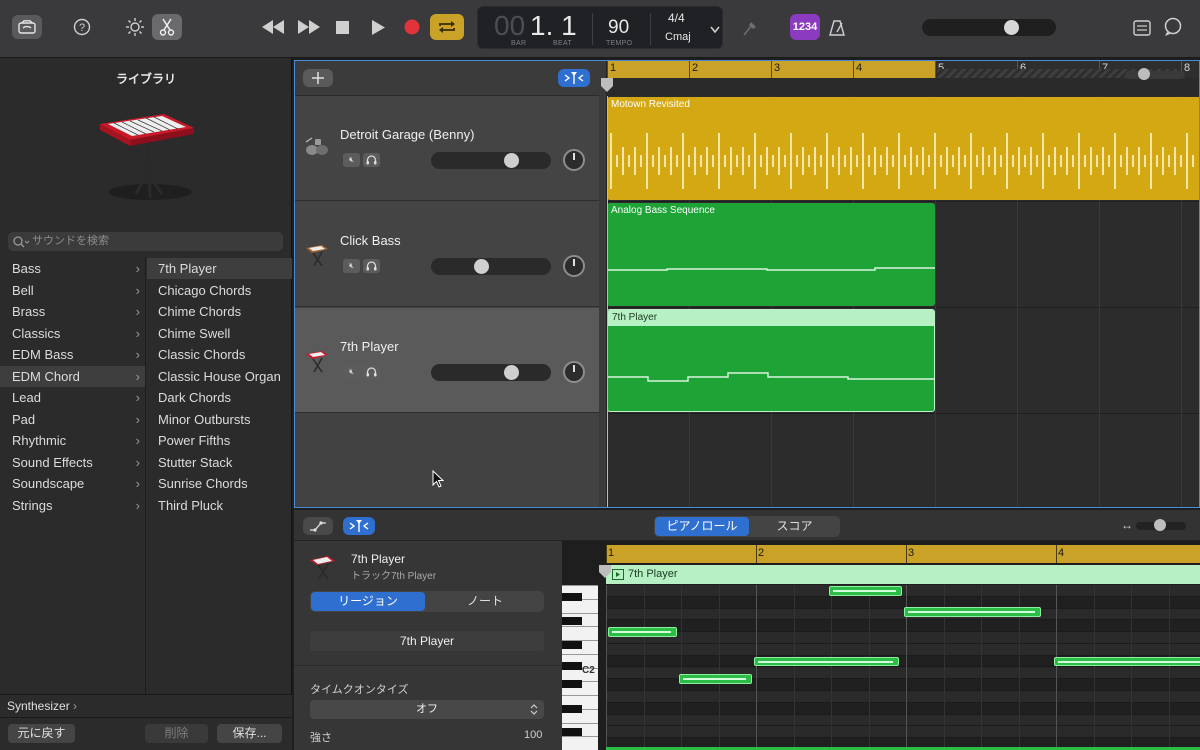 Image resolution: width=1200 pixels, height=750 pixels. What do you see at coordinates (73, 311) in the screenshot?
I see `category-item: Brass ›` at bounding box center [73, 311].